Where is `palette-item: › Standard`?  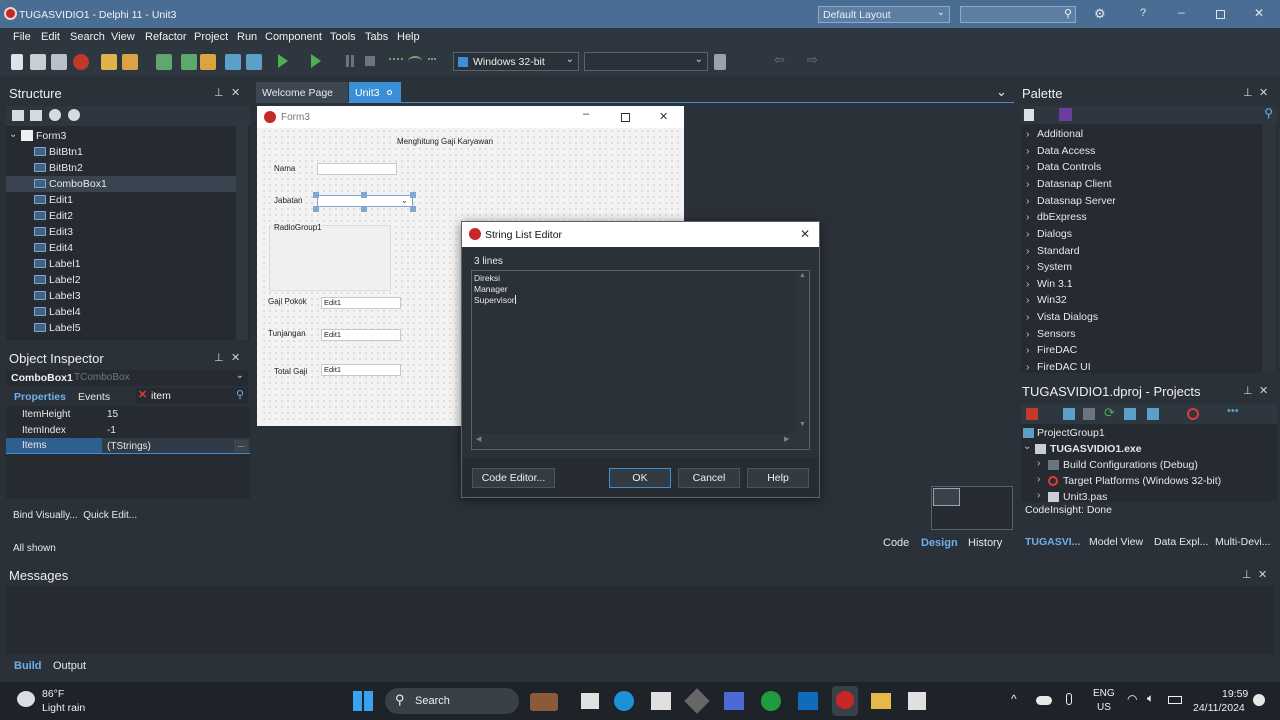
palette-item: › Standard is located at coordinates (1053, 251).